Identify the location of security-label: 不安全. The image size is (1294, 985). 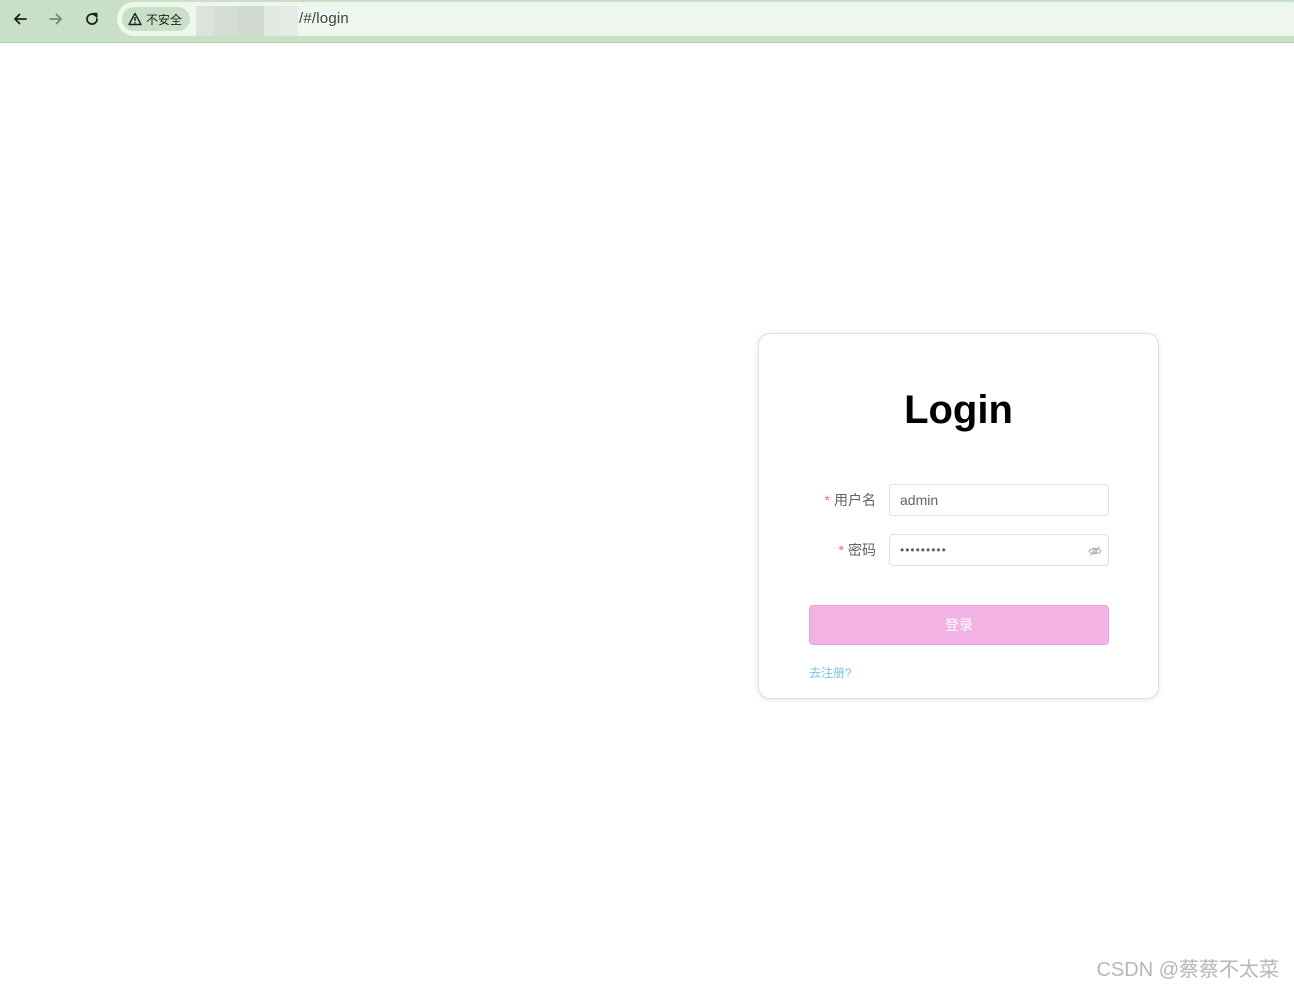
(164, 19).